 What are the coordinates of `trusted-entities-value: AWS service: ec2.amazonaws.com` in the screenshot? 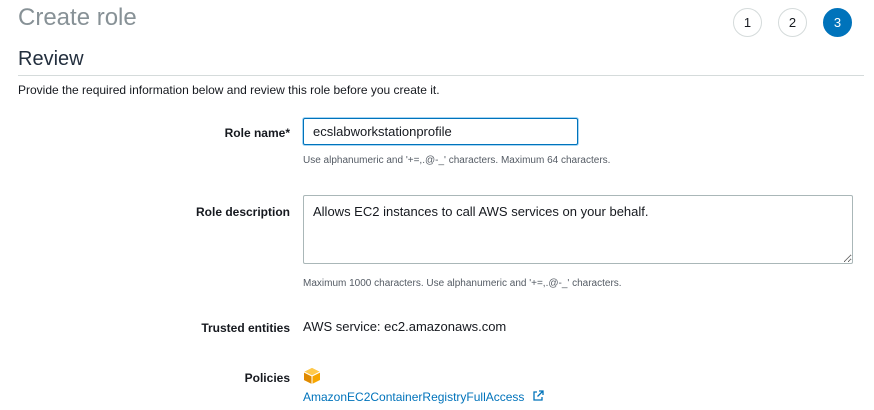 It's located at (405, 326).